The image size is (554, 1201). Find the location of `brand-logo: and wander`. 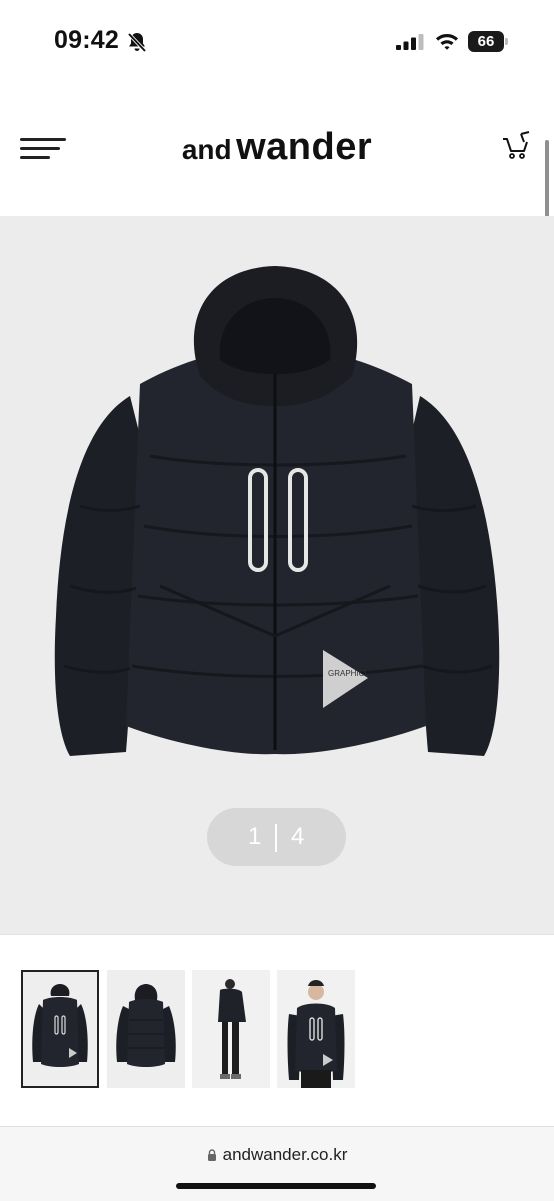

brand-logo: and wander is located at coordinates (277, 147).